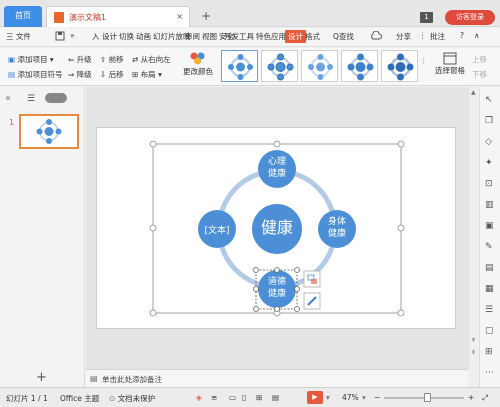 The image size is (500, 407). Describe the element at coordinates (275, 397) in the screenshot. I see `reading-view-icon: ▤` at that location.